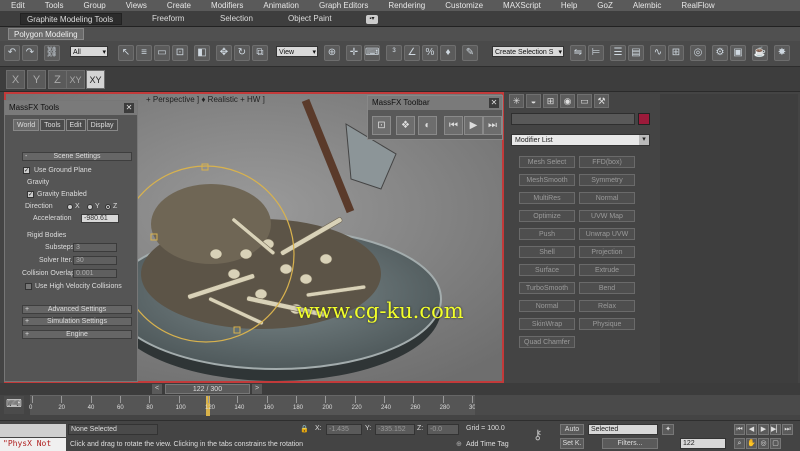  Describe the element at coordinates (33, 444) in the screenshot. I see `maxscript-mini-listener: "PhysX Not` at that location.